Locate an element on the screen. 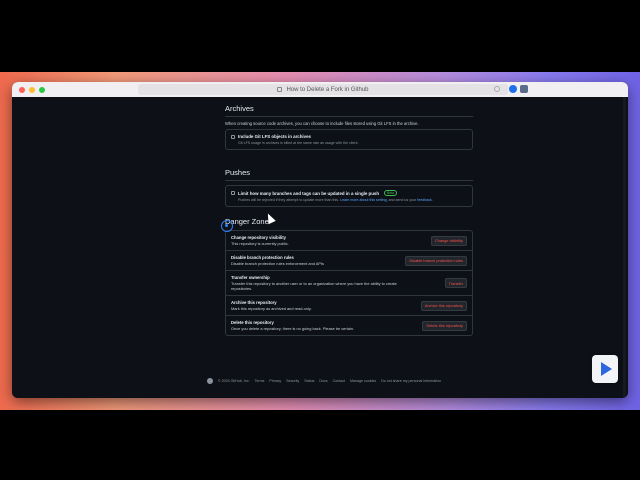 The height and width of the screenshot is (480, 640). danger-row-button: Archive this repository is located at coordinates (443, 305).